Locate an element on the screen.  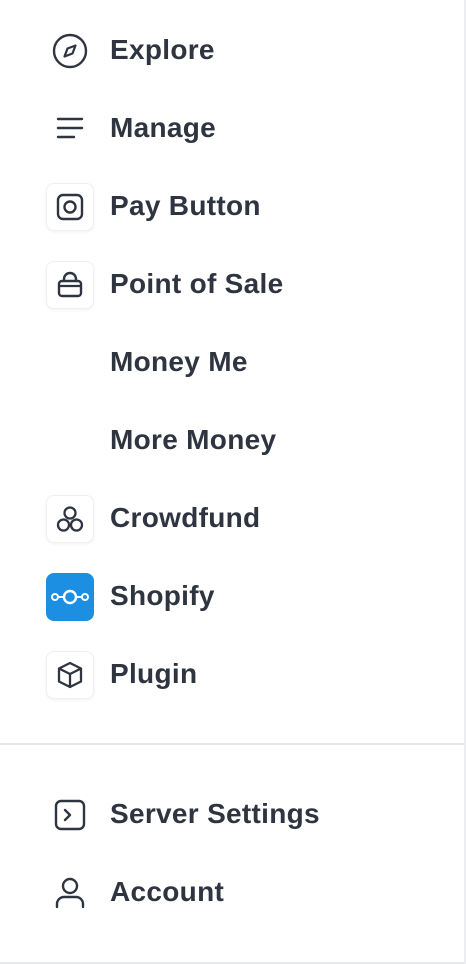
nav-item-label: Manage is located at coordinates (163, 127).